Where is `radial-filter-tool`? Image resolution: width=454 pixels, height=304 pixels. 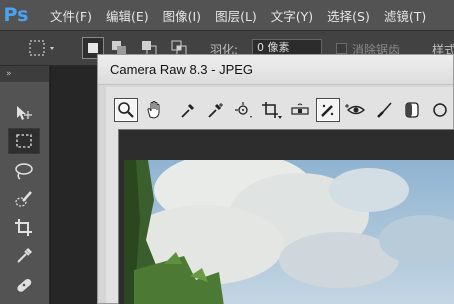 radial-filter-tool is located at coordinates (440, 110).